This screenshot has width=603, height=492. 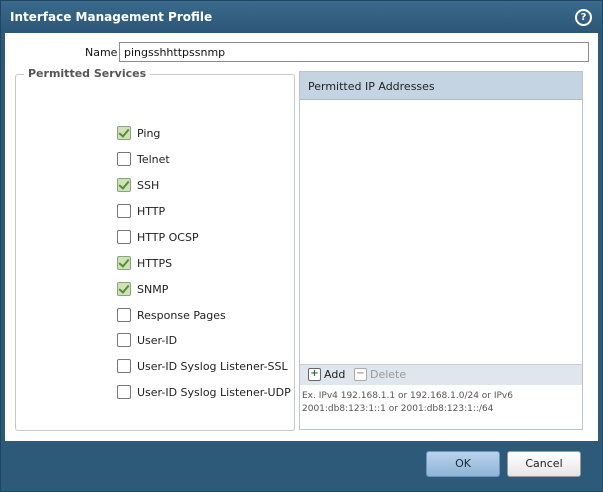 I want to click on telnet-checkbox, so click(x=124, y=159).